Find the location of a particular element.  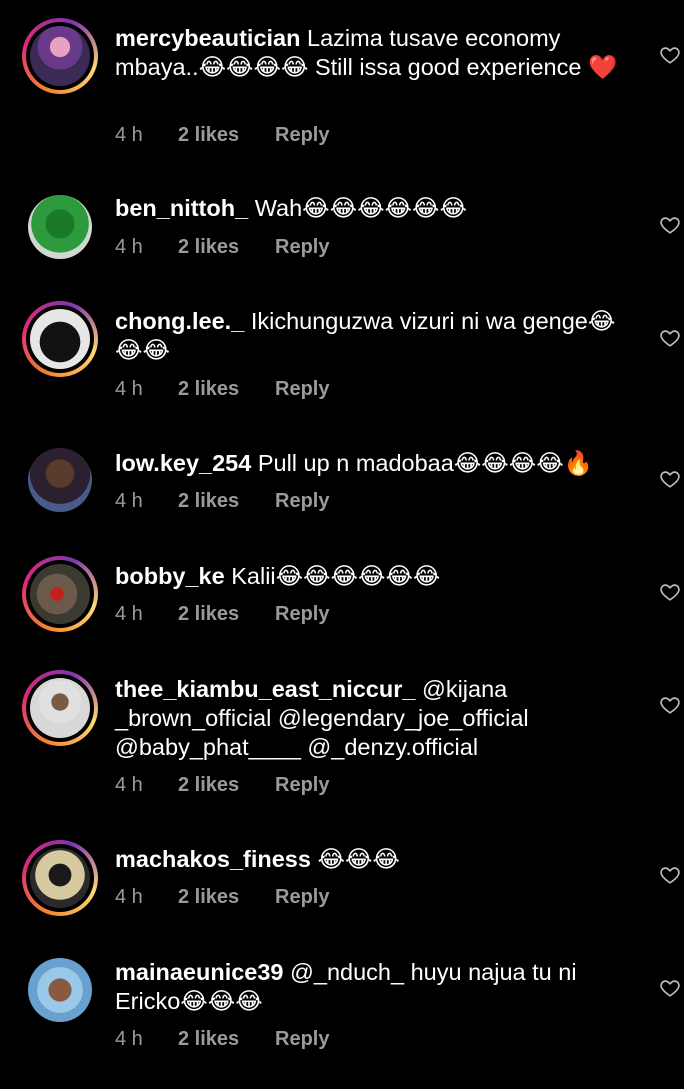

comment-text: bobby_ke Kalii😂😂😂😂😂😂 is located at coordinates (375, 576).